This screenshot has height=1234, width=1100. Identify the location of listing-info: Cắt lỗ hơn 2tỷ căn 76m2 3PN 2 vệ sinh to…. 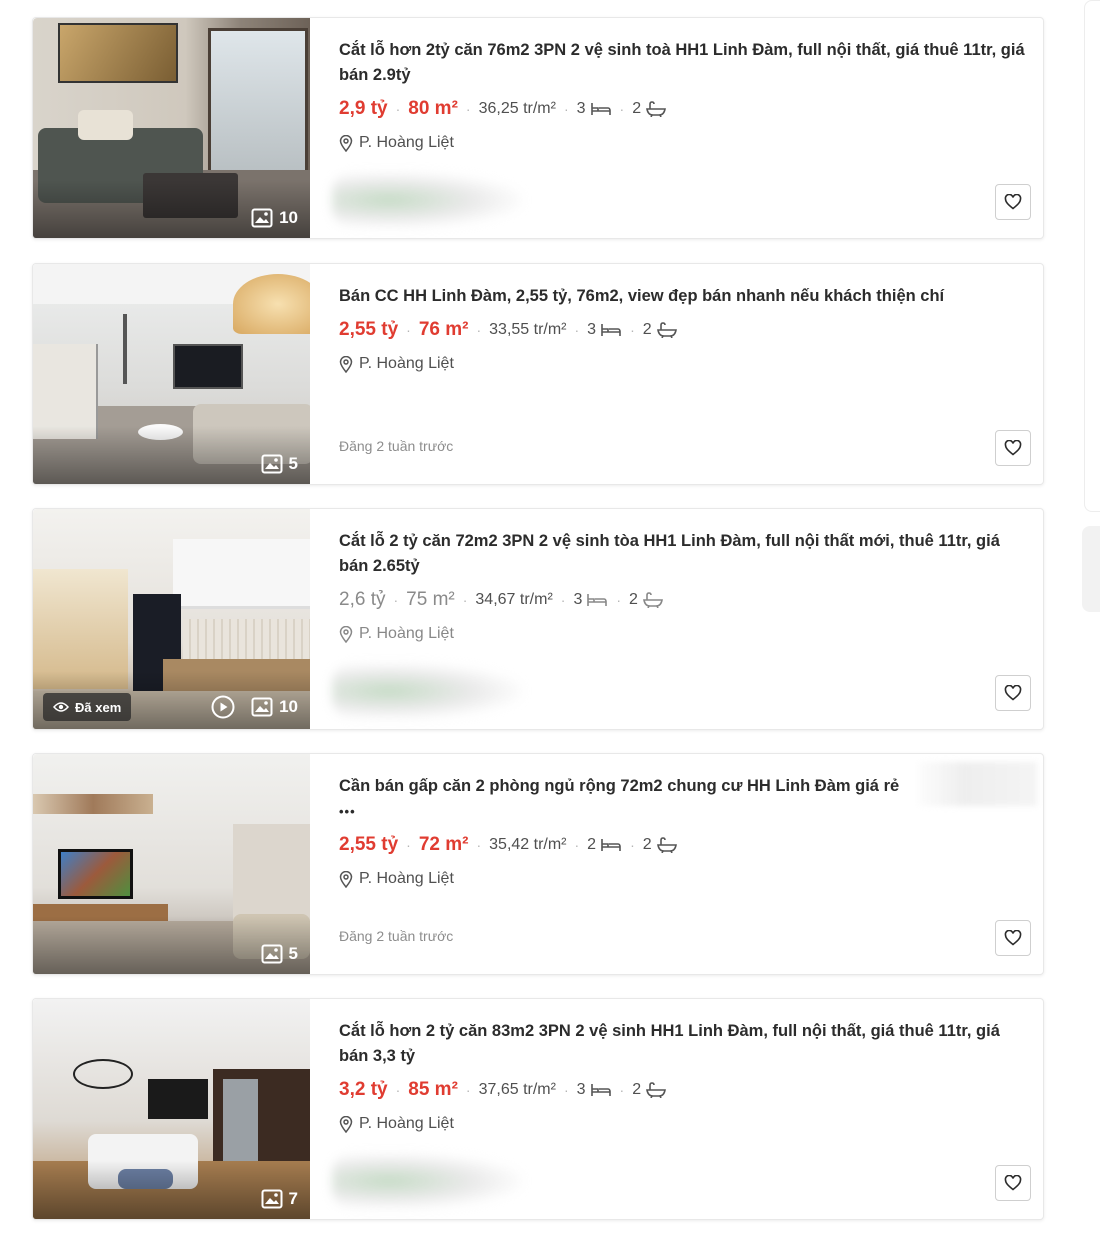
(676, 128).